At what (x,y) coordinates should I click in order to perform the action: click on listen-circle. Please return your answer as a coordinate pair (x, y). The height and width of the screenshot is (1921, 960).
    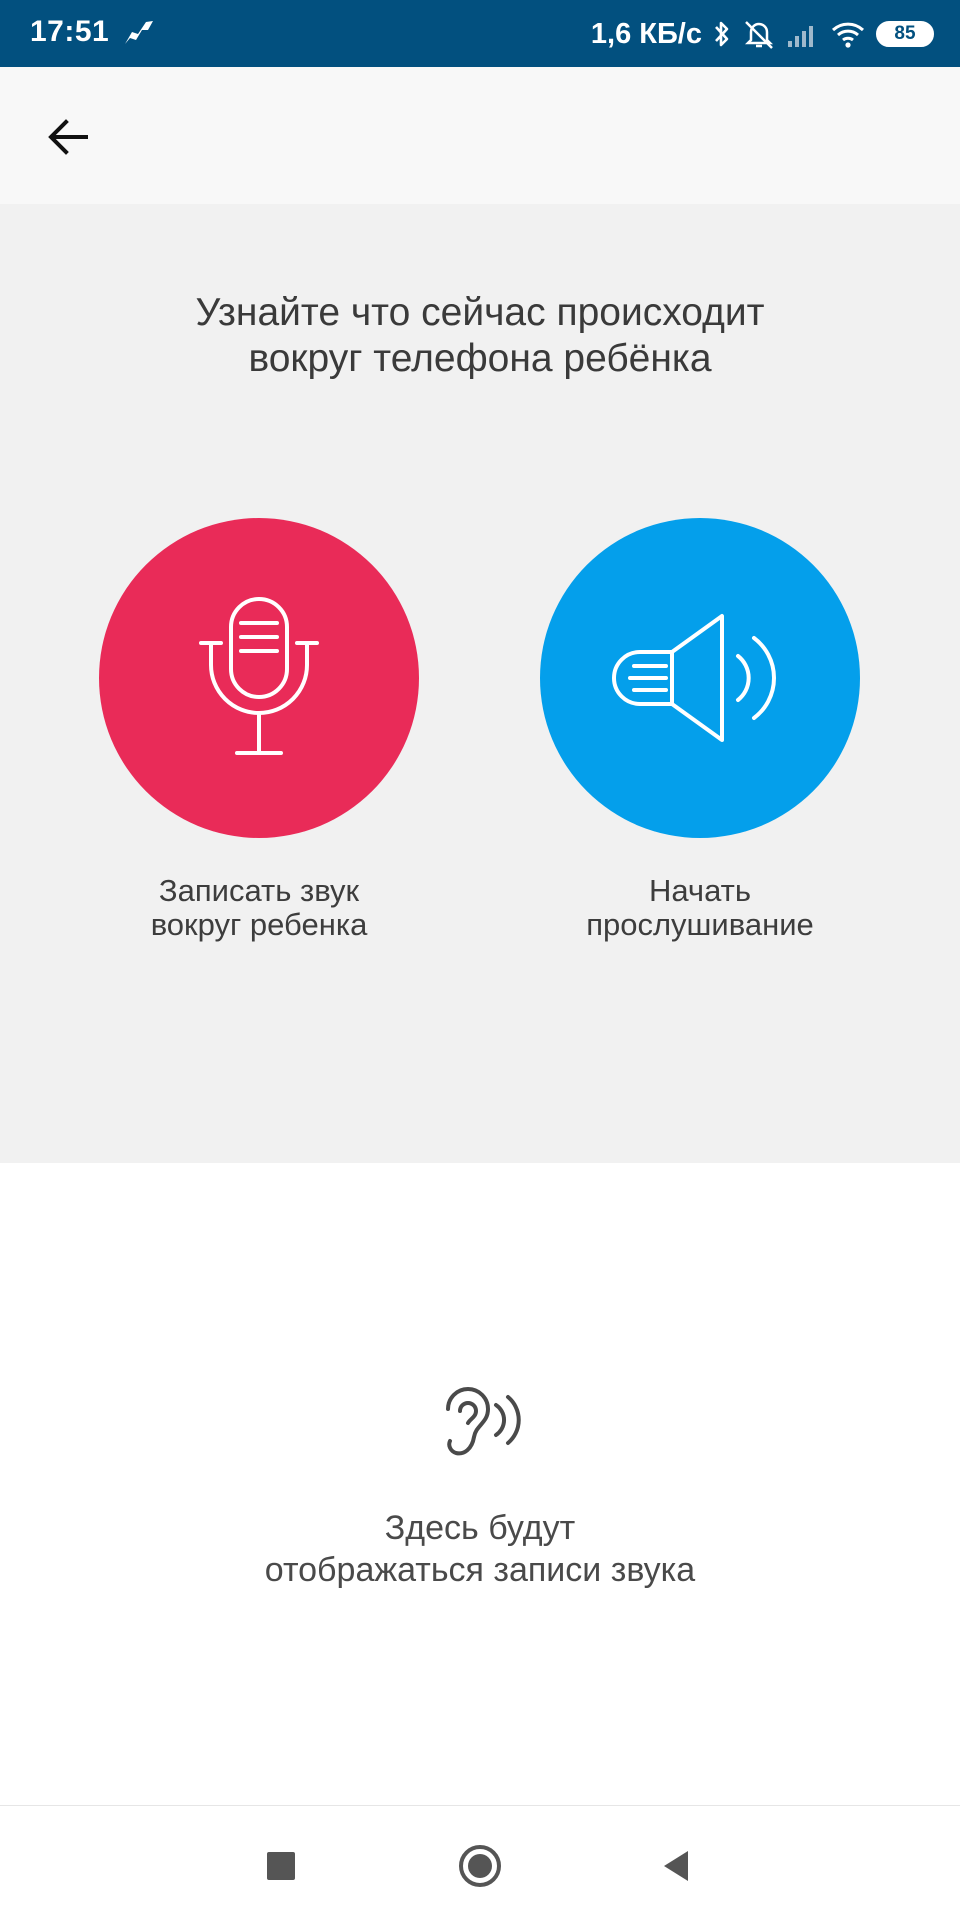
    Looking at the image, I should click on (700, 678).